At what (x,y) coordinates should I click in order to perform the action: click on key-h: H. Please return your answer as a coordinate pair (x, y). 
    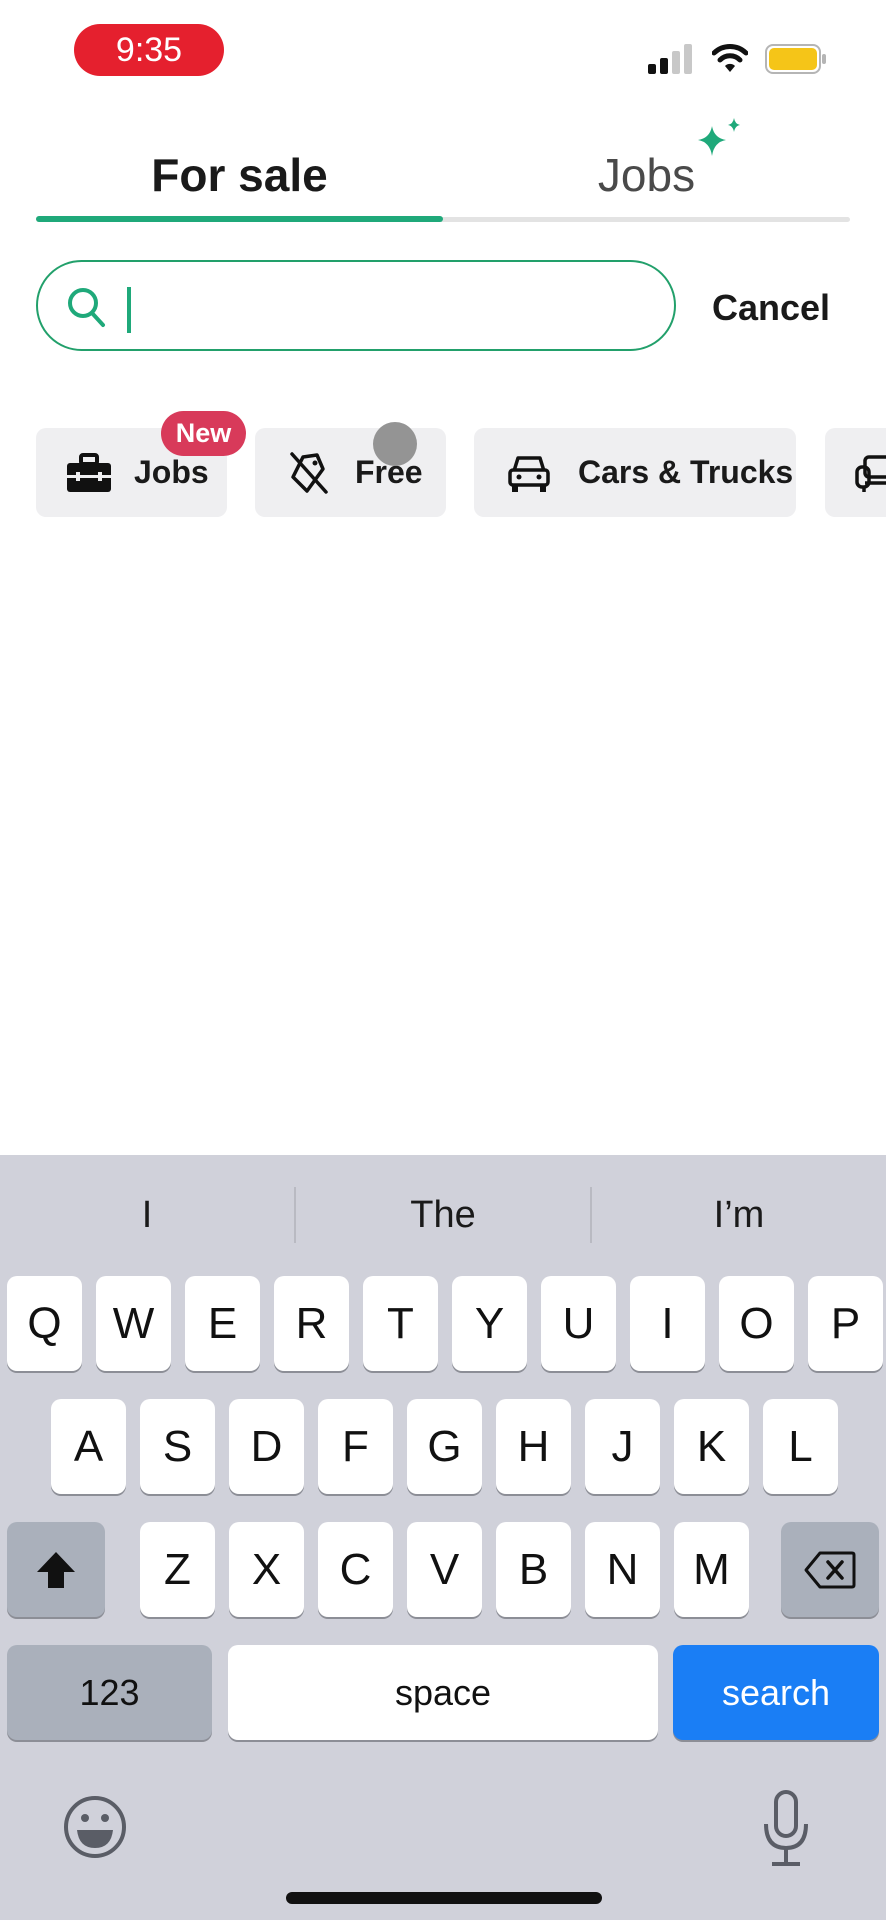
    Looking at the image, I should click on (533, 1446).